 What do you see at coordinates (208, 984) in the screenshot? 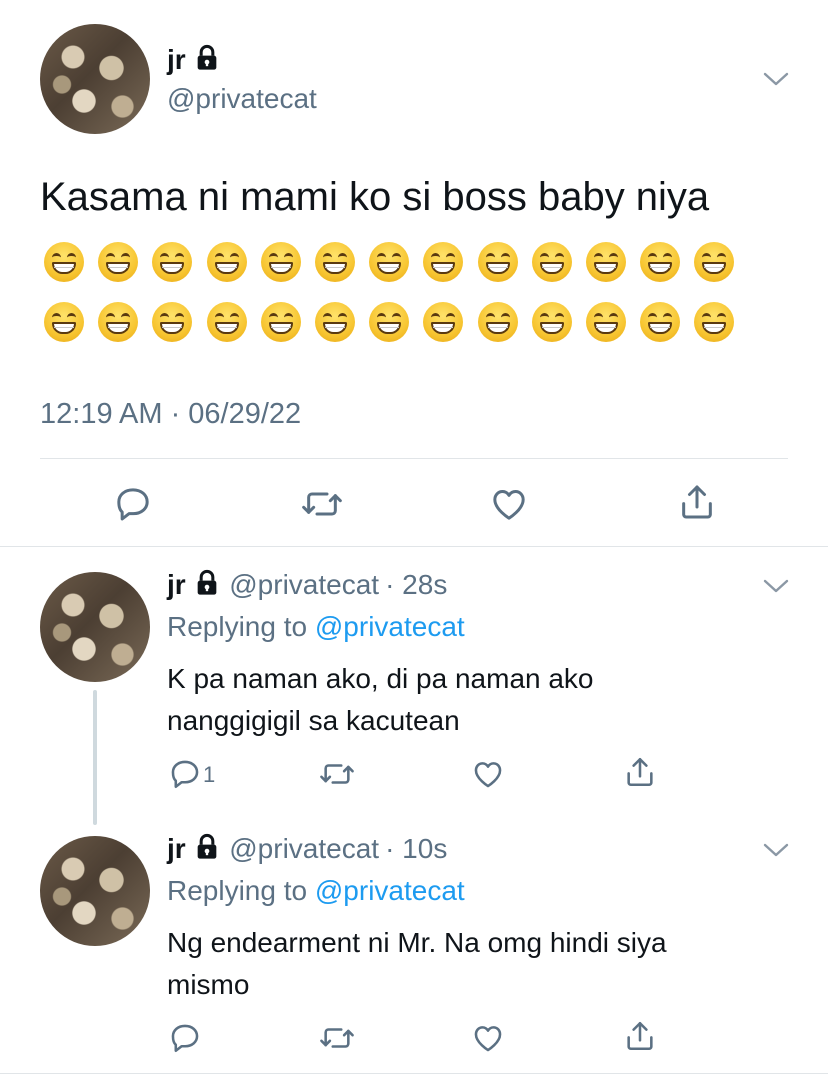
I see `reply-text-line: mismo` at bounding box center [208, 984].